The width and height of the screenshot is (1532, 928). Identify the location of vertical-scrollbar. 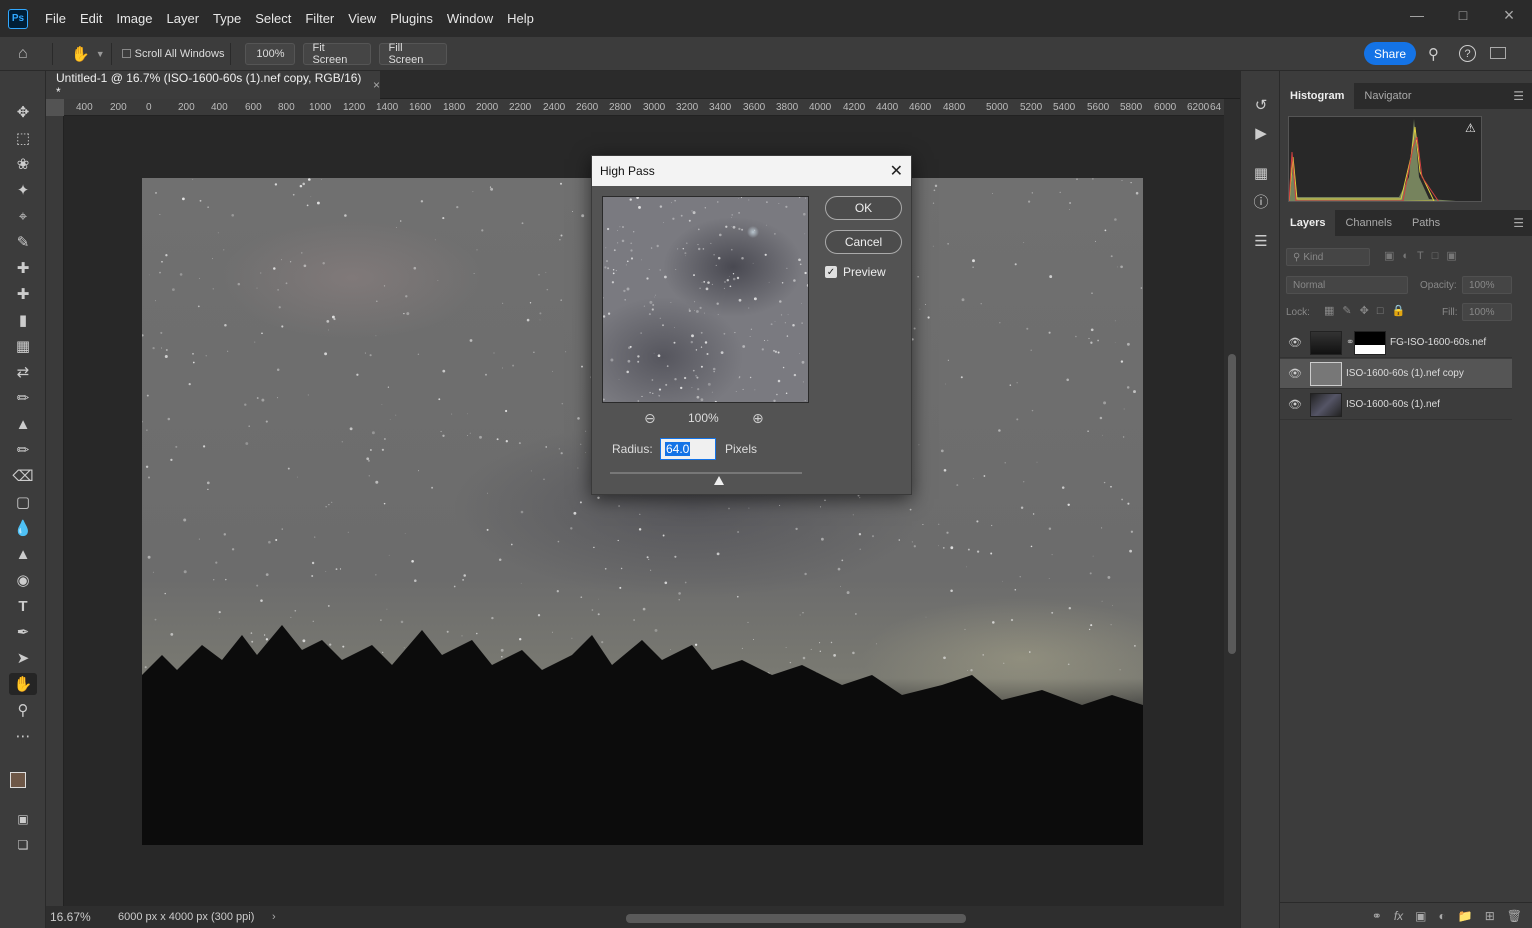
(1232, 503).